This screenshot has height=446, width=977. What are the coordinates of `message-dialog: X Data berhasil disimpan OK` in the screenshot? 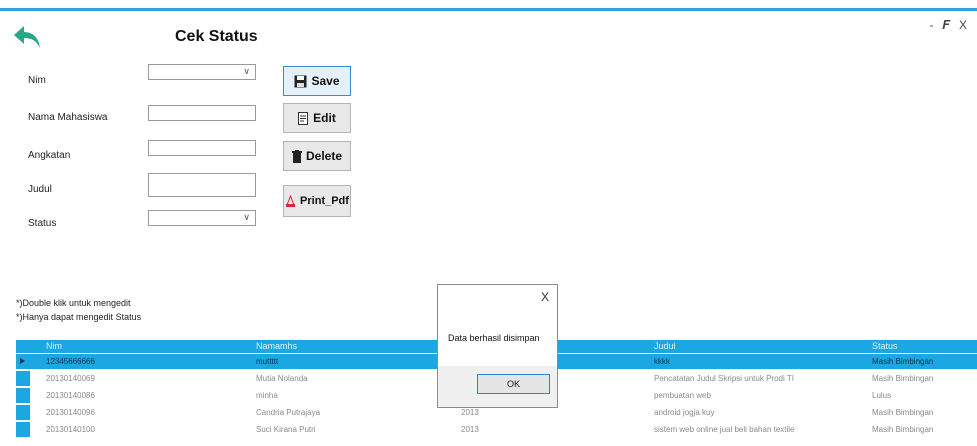 It's located at (497, 346).